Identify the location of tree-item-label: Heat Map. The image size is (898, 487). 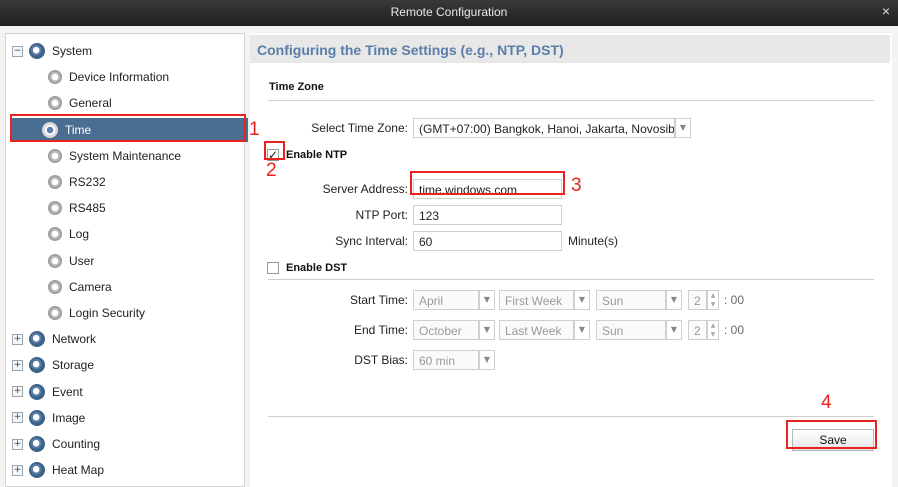
(78, 470).